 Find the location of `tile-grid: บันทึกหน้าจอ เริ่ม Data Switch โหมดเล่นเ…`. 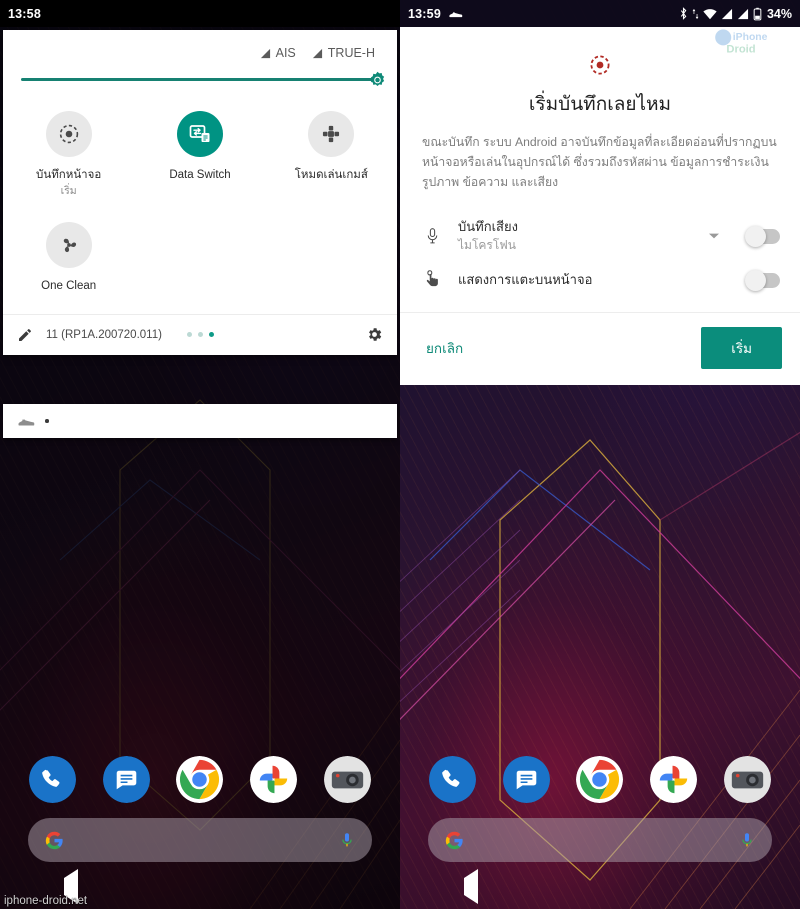

tile-grid: บันทึกหน้าจอ เริ่ม Data Switch โหมดเล่นเ… is located at coordinates (200, 205).